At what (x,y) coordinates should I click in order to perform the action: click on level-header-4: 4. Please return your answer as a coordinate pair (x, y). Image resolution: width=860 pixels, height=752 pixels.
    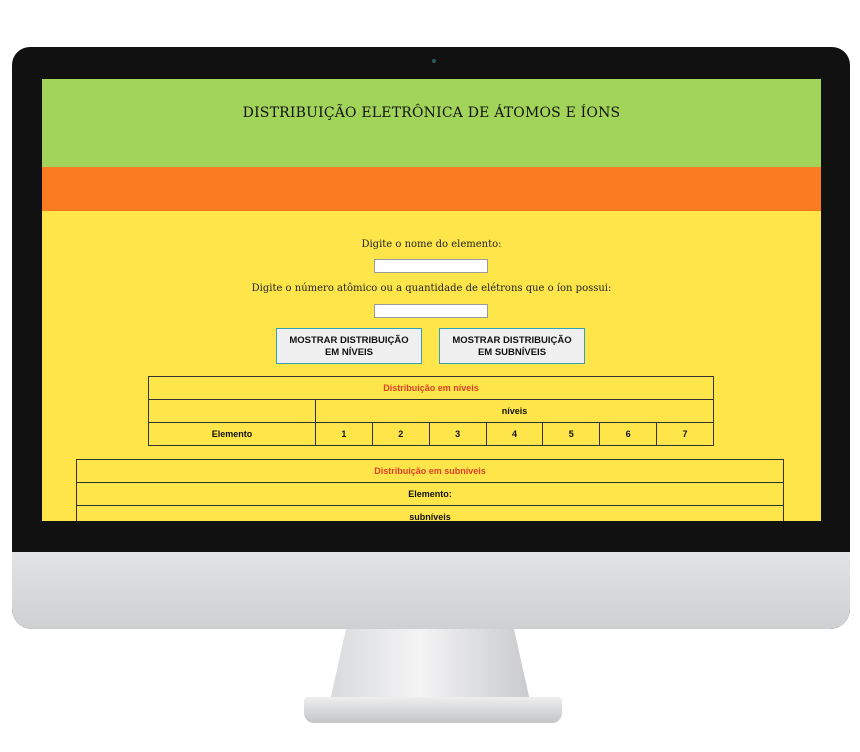
    Looking at the image, I should click on (514, 434).